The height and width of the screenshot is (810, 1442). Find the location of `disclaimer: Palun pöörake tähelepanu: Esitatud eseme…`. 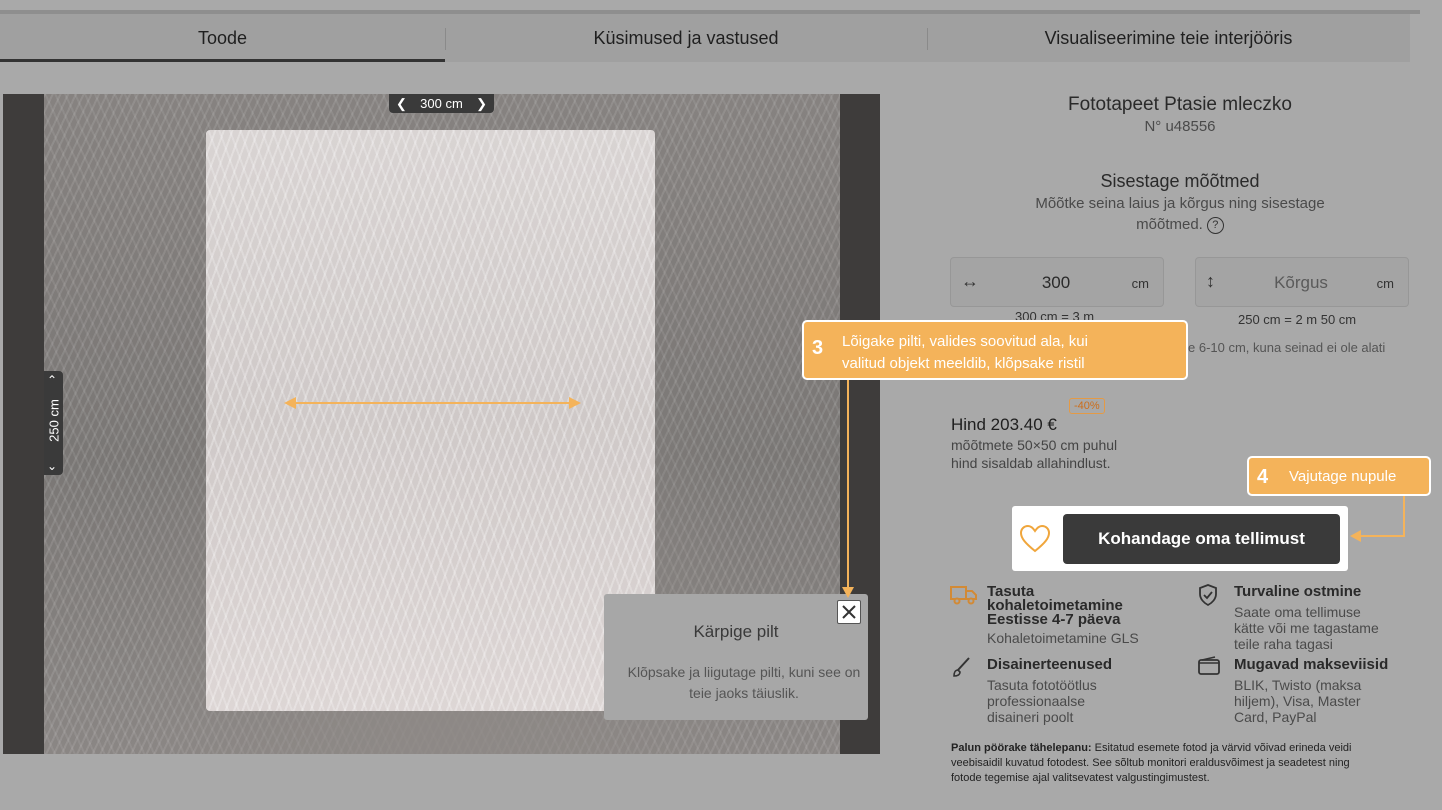

disclaimer: Palun pöörake tähelepanu: Esitatud eseme… is located at coordinates (1161, 763).